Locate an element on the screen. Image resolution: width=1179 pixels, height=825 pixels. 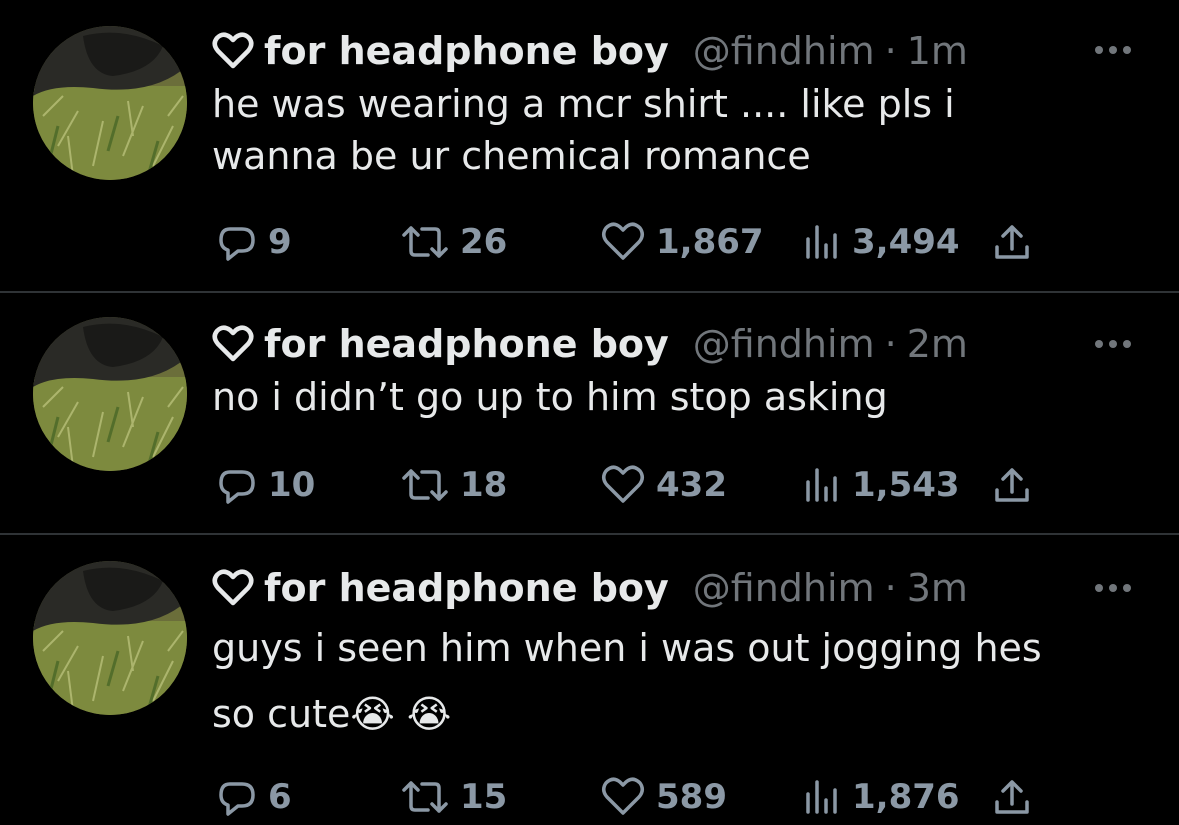
tweet-text: no i didn’t go up to him stop asking is located at coordinates (550, 397).